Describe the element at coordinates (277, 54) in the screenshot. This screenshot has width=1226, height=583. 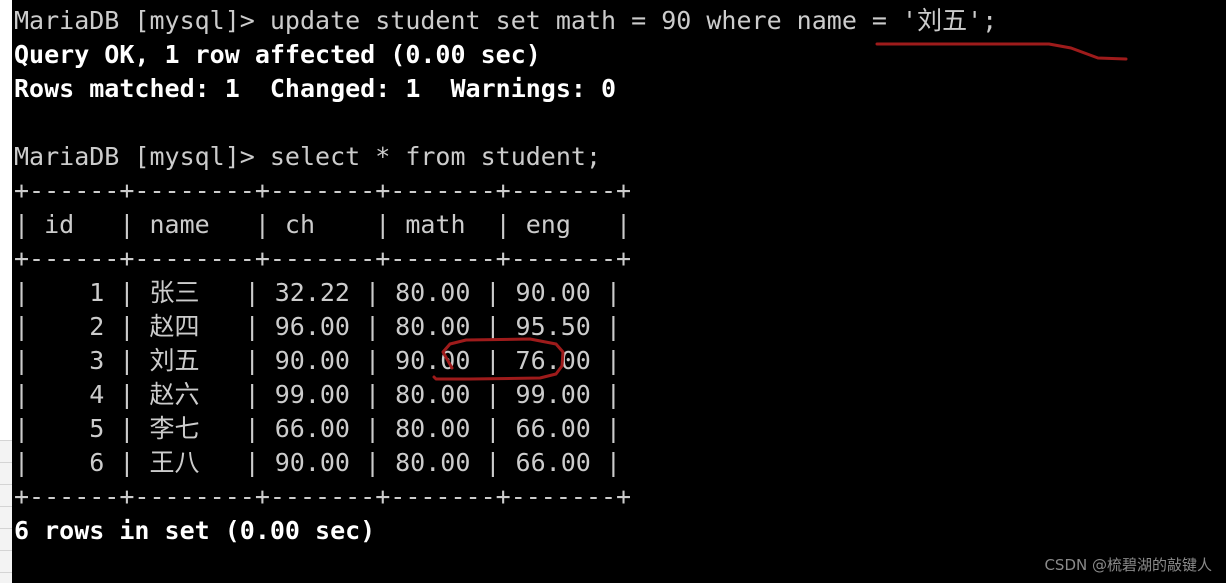
I see `terminal-line-query-ok: Query OK, 1 row affected (0.00 sec)` at that location.